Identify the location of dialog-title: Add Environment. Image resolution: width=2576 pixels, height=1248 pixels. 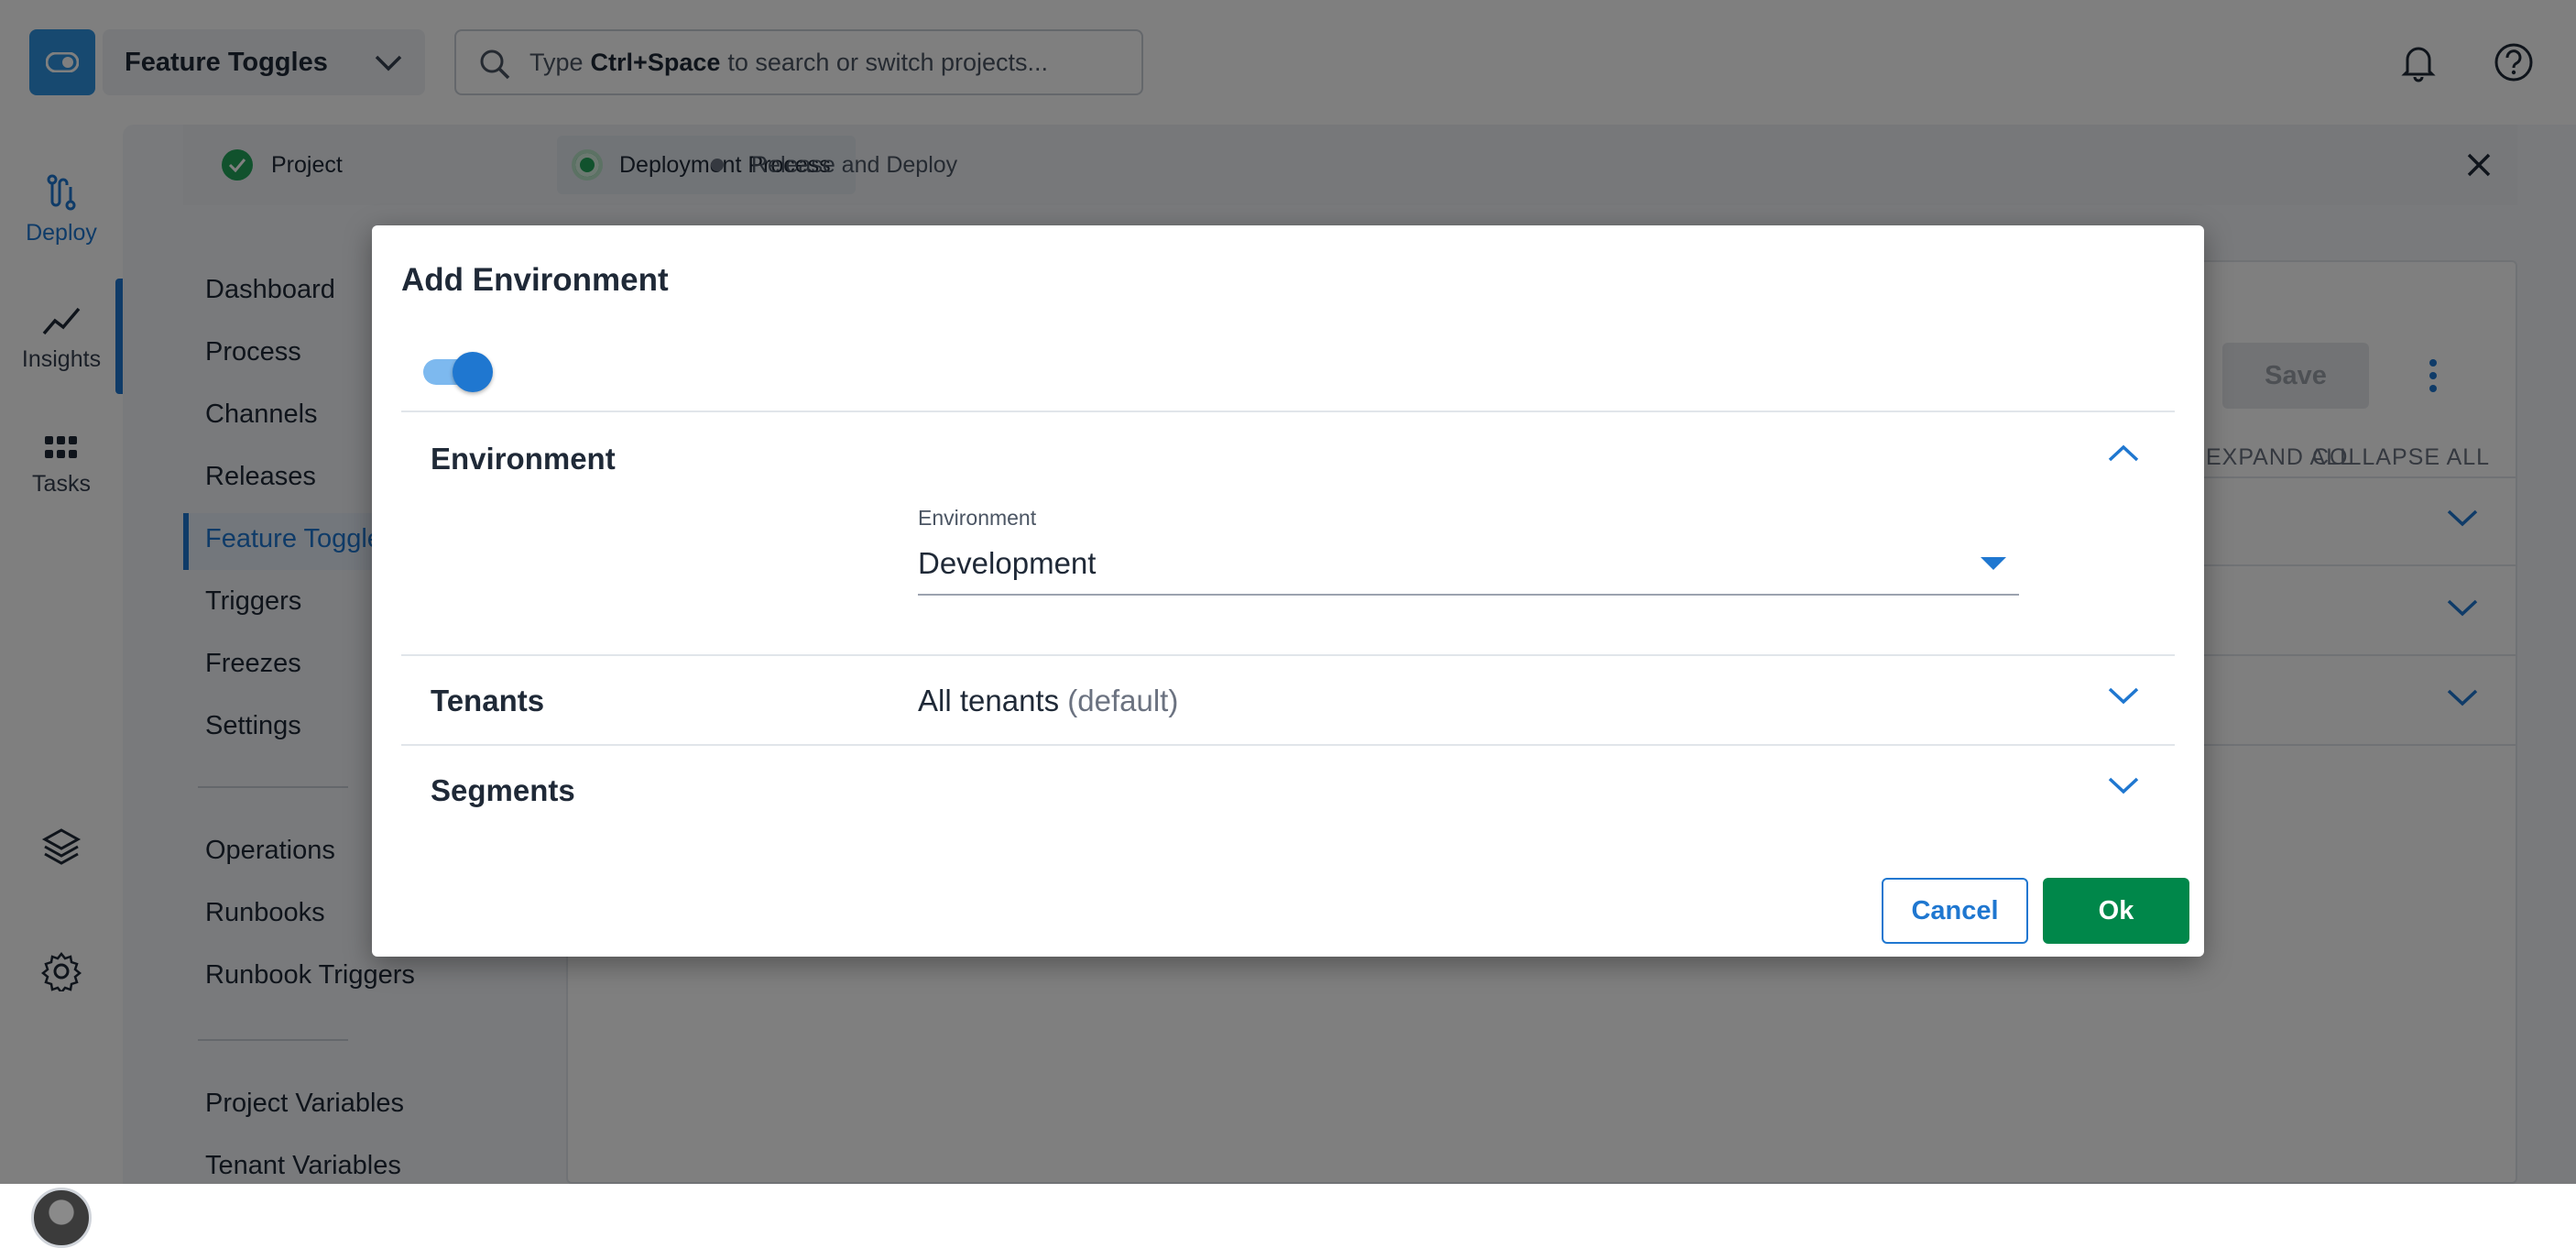
(535, 280).